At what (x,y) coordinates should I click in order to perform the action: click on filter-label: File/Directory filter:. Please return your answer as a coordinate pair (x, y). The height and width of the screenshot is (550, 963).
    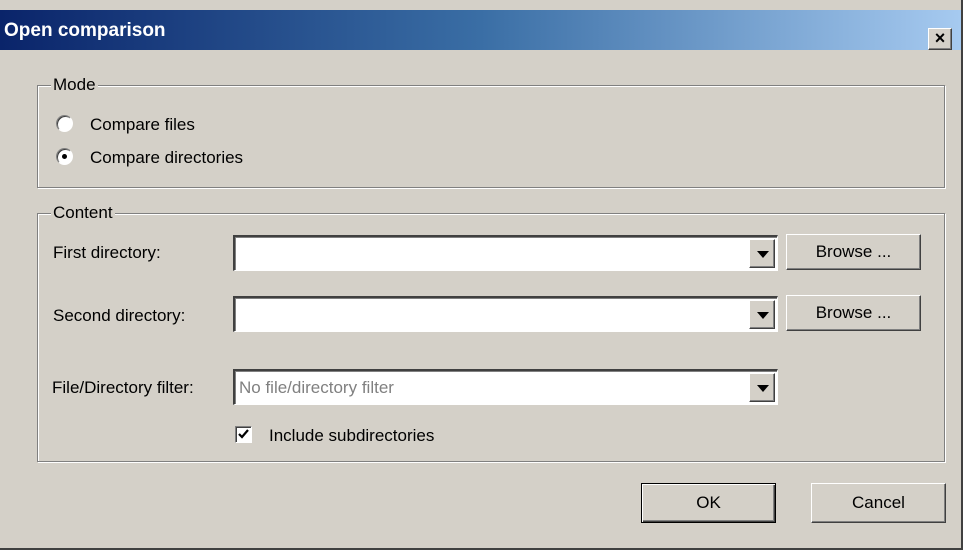
    Looking at the image, I should click on (123, 387).